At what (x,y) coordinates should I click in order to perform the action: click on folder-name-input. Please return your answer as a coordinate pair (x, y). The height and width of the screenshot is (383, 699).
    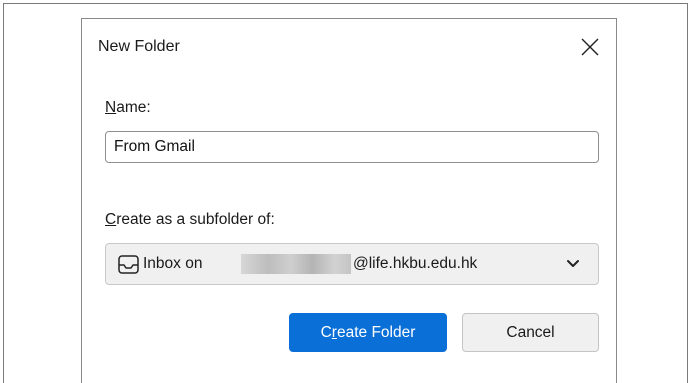
    Looking at the image, I should click on (352, 147).